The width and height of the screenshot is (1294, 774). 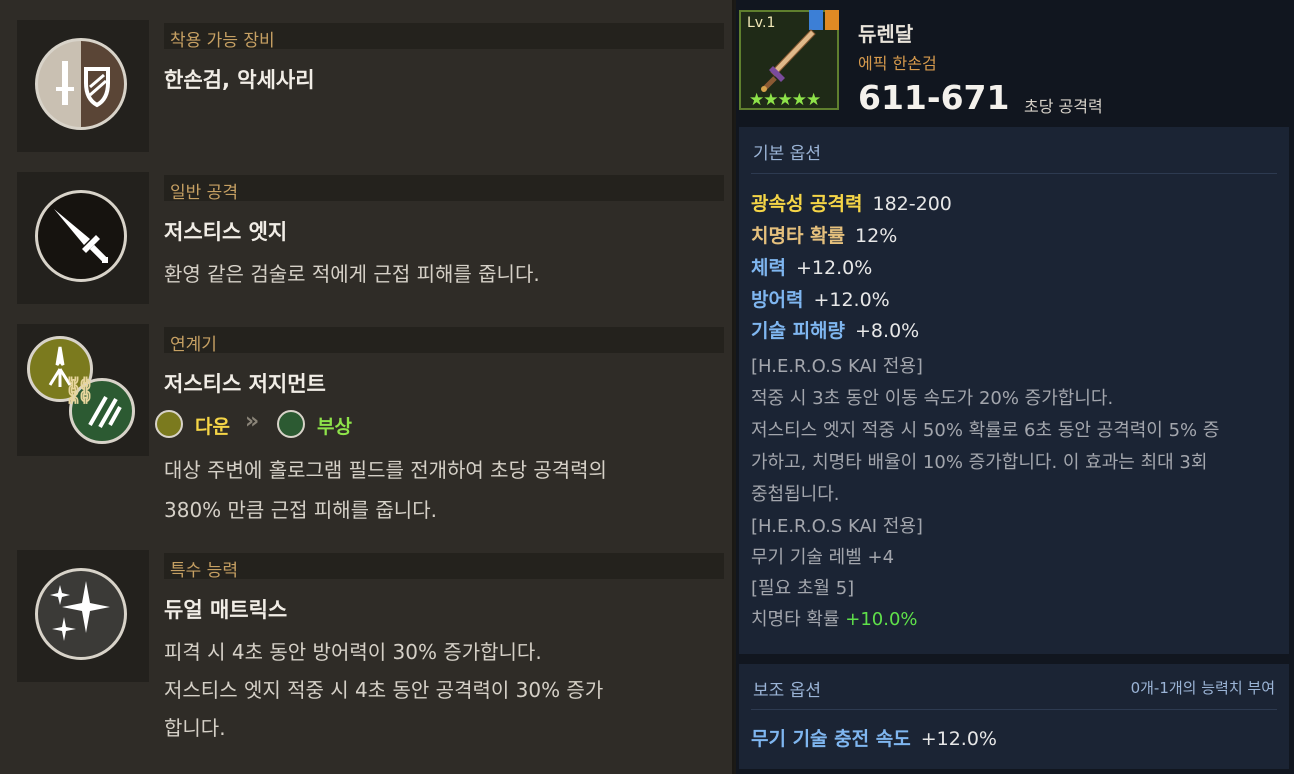 I want to click on info-line: [필요 초월 5], so click(x=803, y=588).